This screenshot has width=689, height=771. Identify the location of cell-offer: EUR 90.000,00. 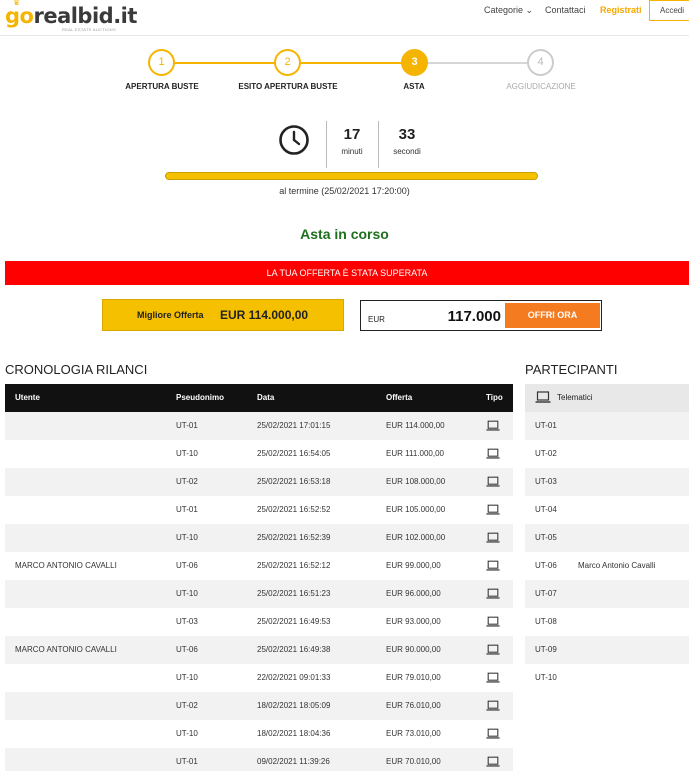
(413, 649).